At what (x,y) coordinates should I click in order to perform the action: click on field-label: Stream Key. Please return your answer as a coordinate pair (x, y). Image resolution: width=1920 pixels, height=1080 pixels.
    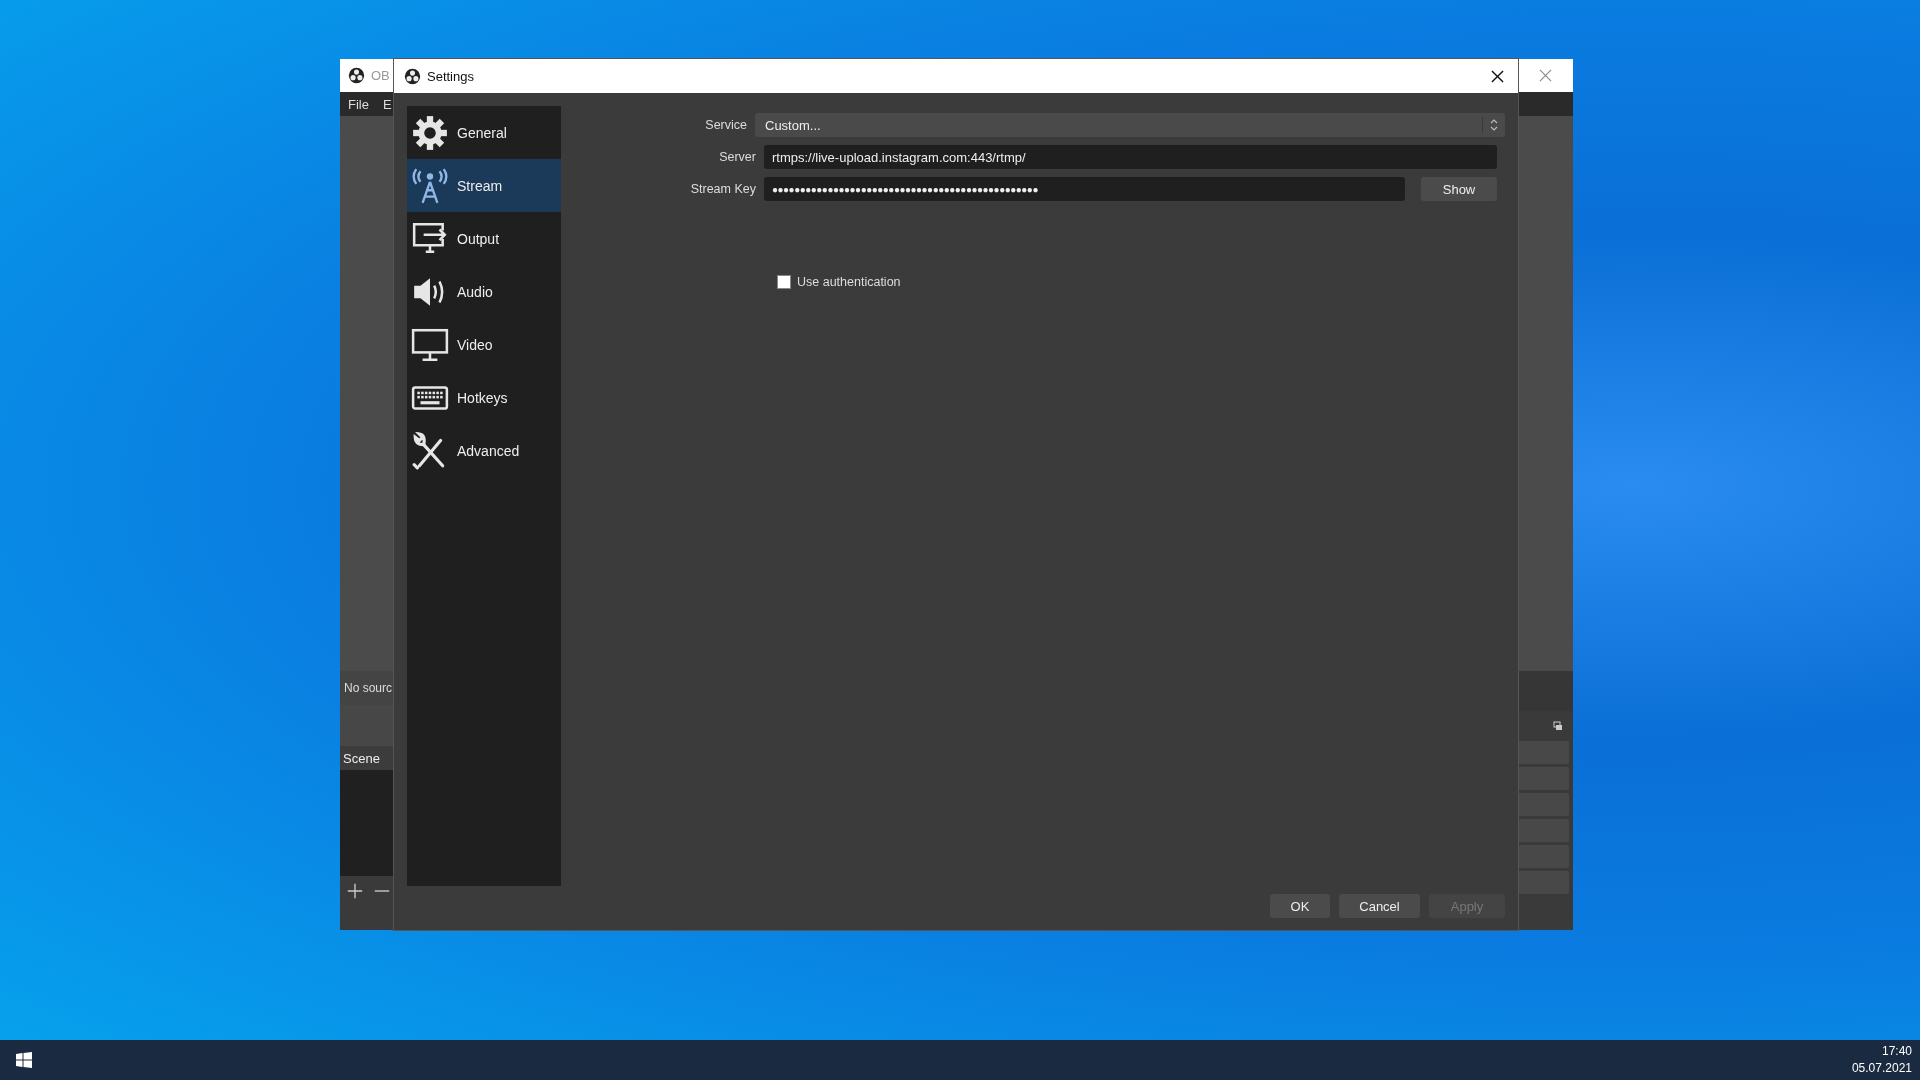
    Looking at the image, I should click on (722, 189).